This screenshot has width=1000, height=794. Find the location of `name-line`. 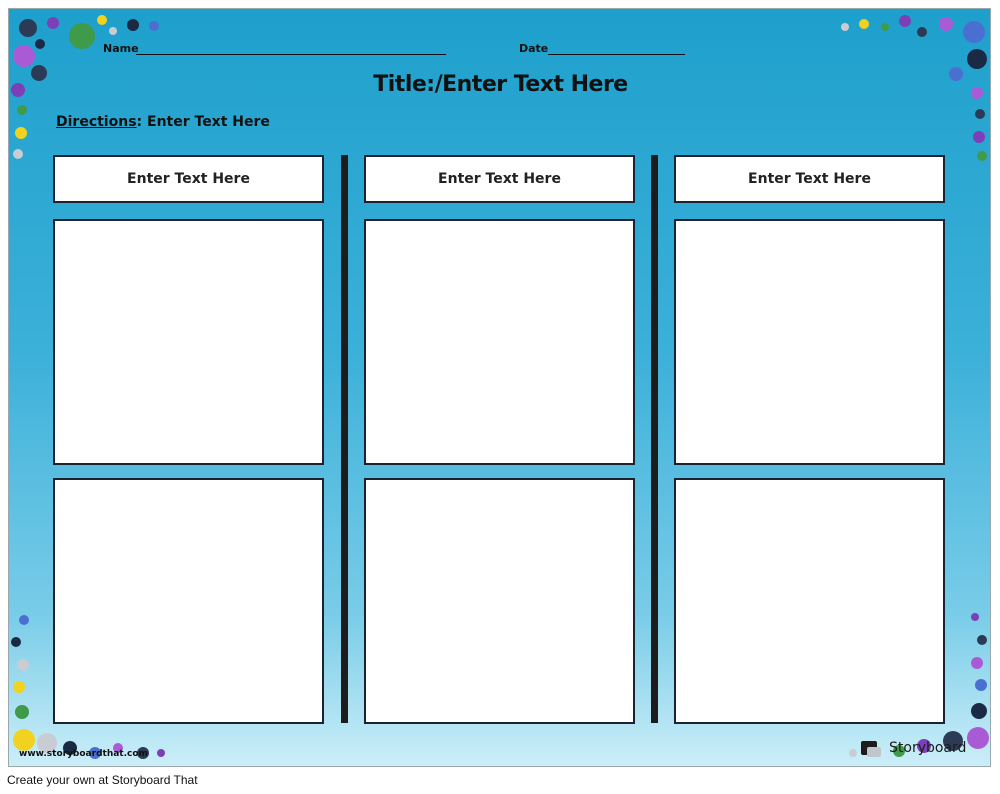

name-line is located at coordinates (291, 54).